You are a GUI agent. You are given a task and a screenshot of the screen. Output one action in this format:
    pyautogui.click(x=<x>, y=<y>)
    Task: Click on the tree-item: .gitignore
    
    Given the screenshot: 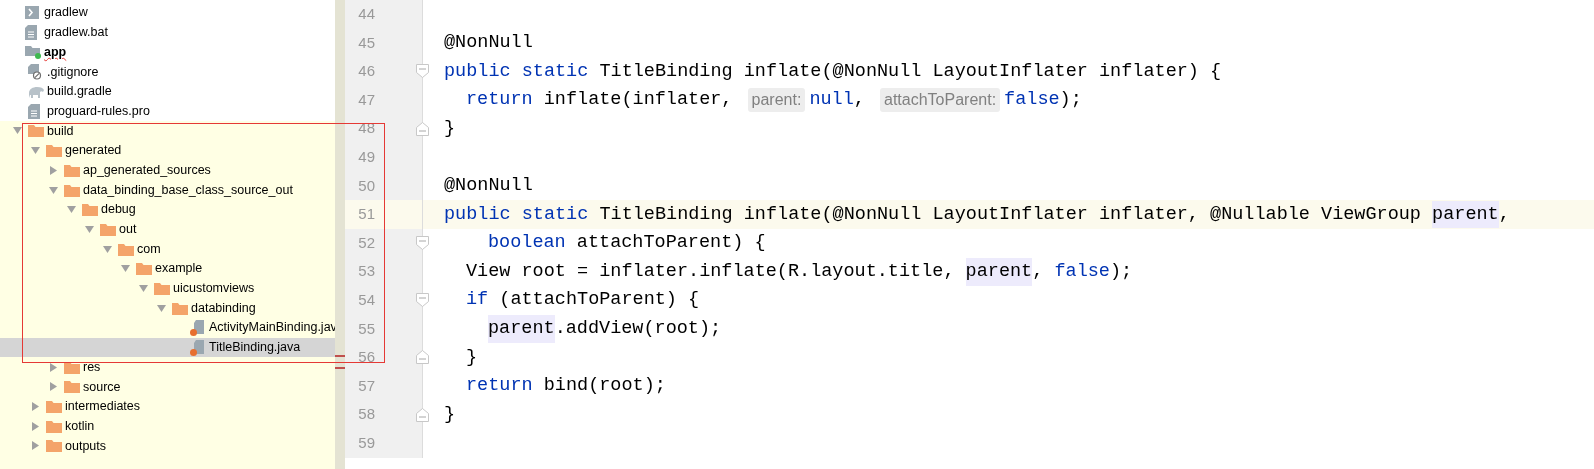 What is the action you would take?
    pyautogui.click(x=167, y=72)
    